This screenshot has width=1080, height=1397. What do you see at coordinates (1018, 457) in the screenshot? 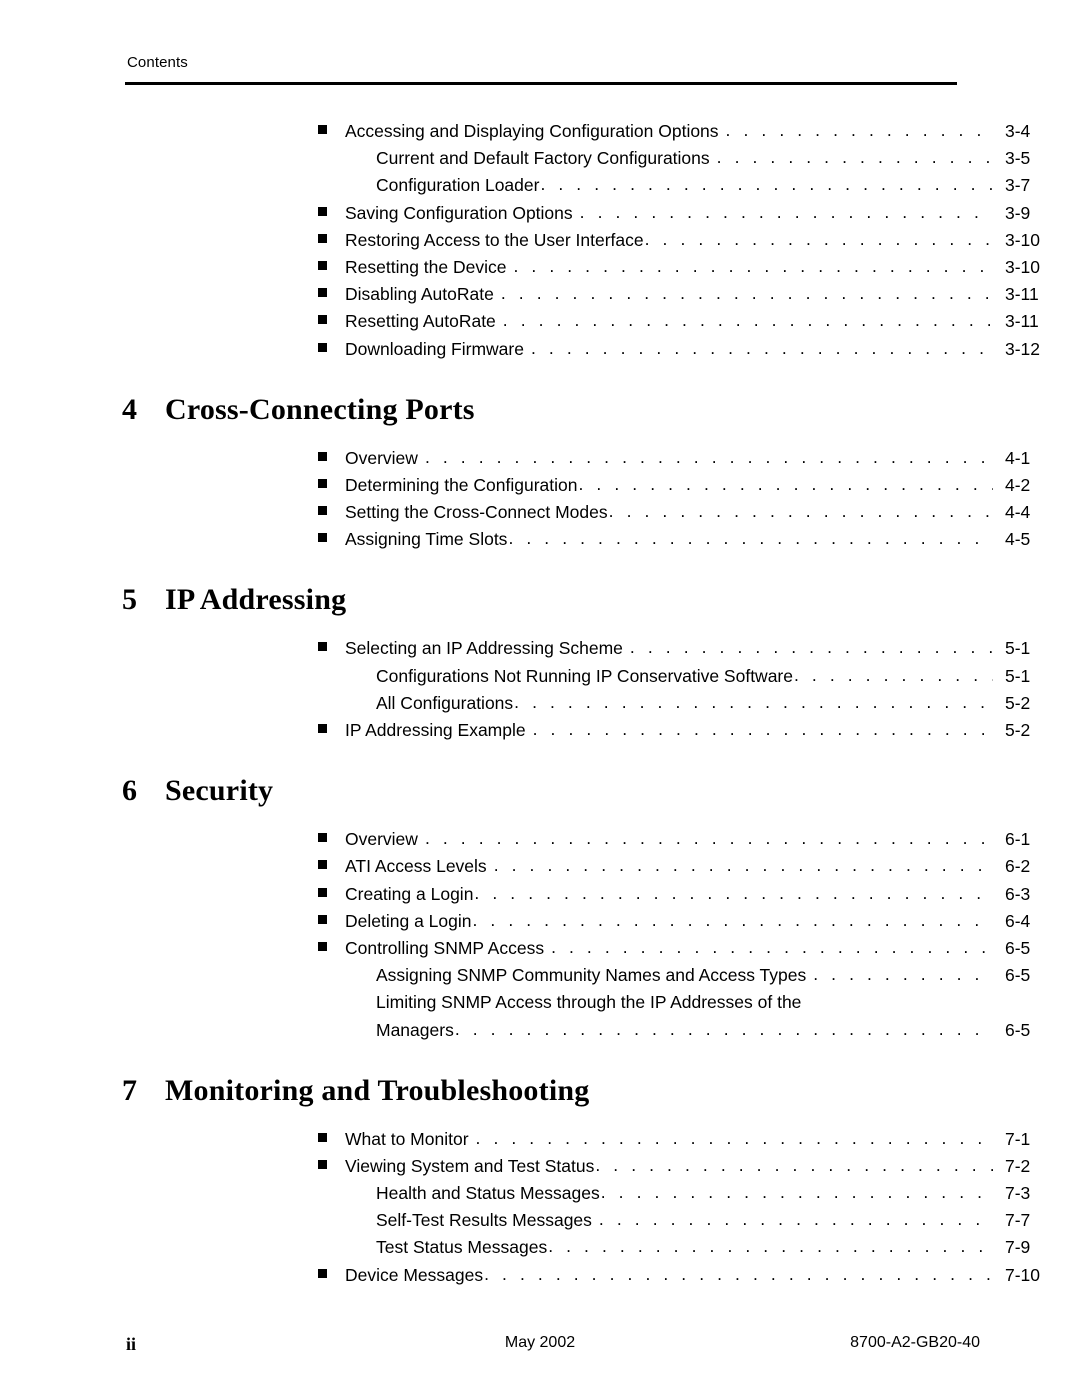
I see `toc-entry-page-number: 4-1` at bounding box center [1018, 457].